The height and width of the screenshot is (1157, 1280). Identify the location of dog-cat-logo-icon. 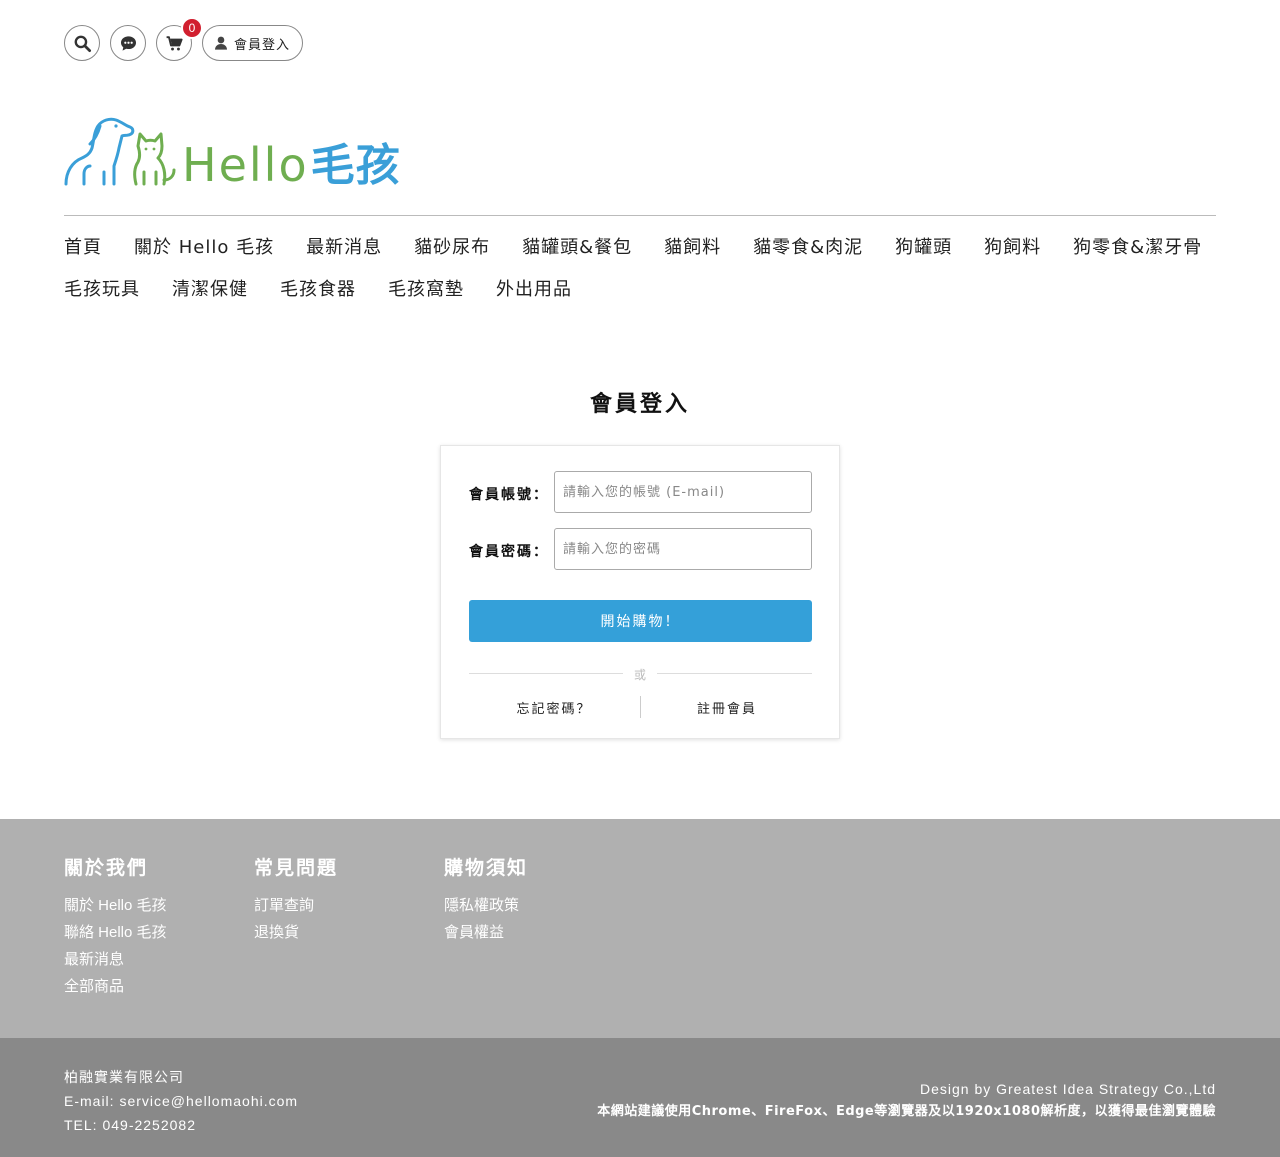
(120, 151).